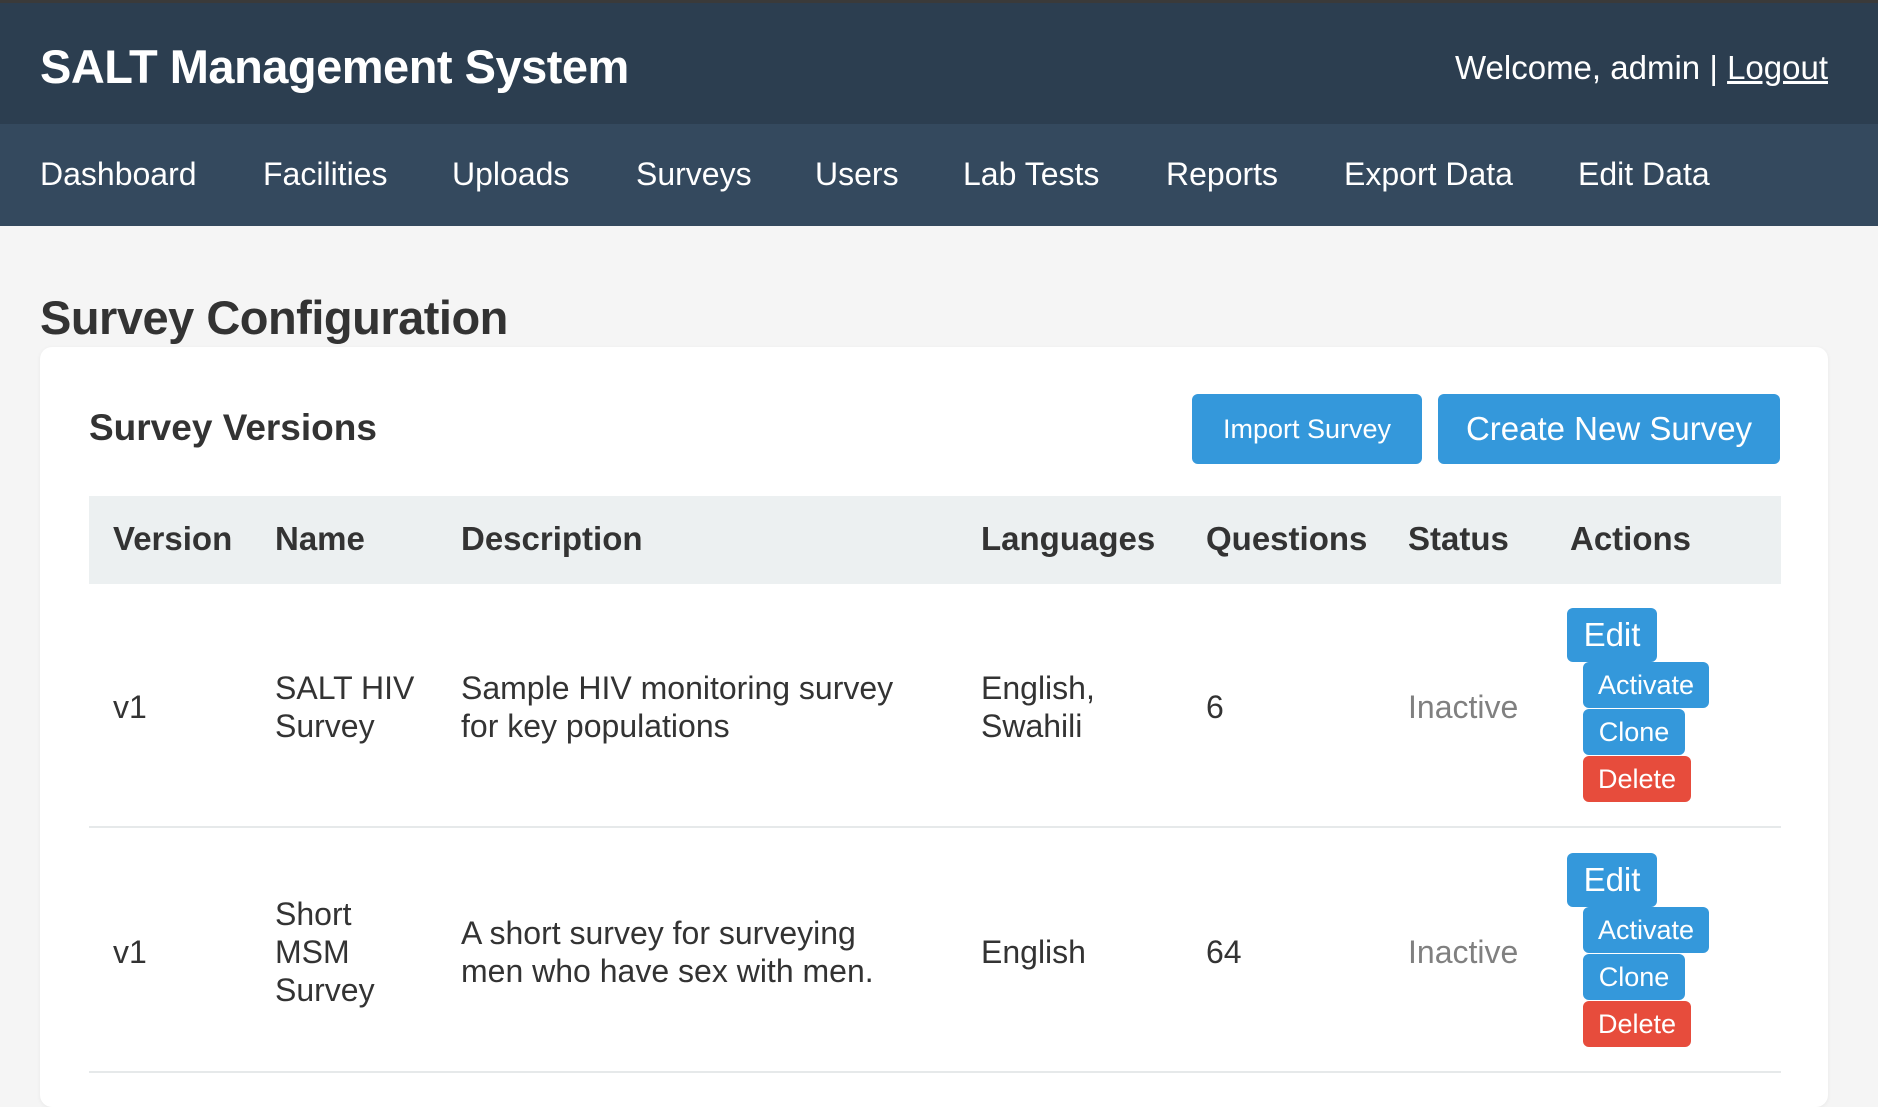  I want to click on card-title: Survey Versions, so click(233, 427).